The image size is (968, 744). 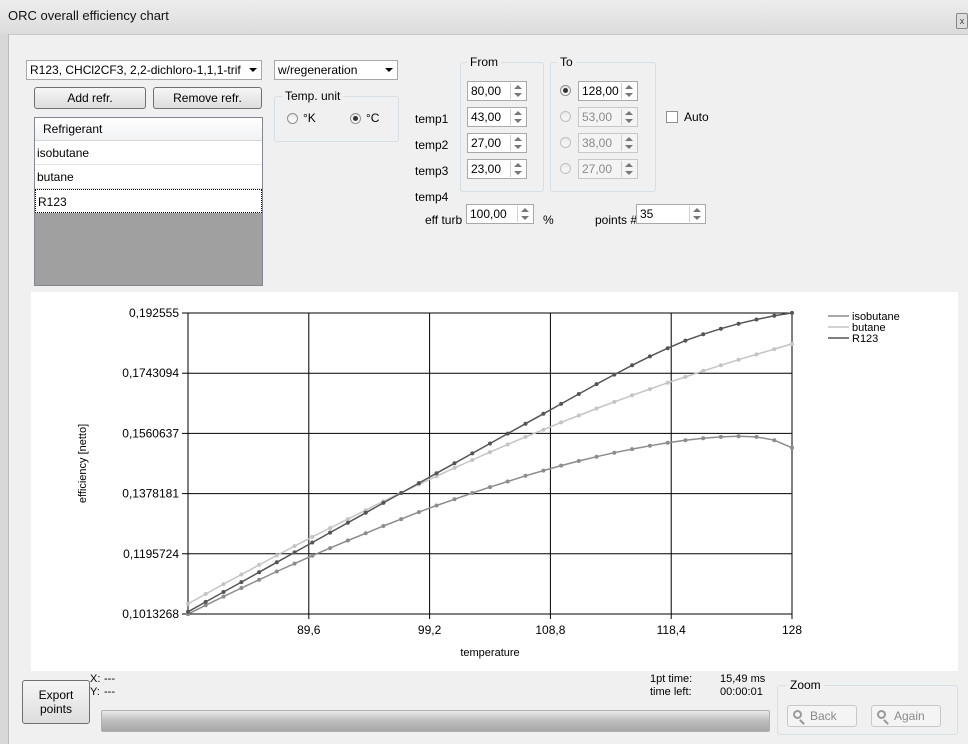 What do you see at coordinates (962, 21) in the screenshot?
I see `close-icon: x` at bounding box center [962, 21].